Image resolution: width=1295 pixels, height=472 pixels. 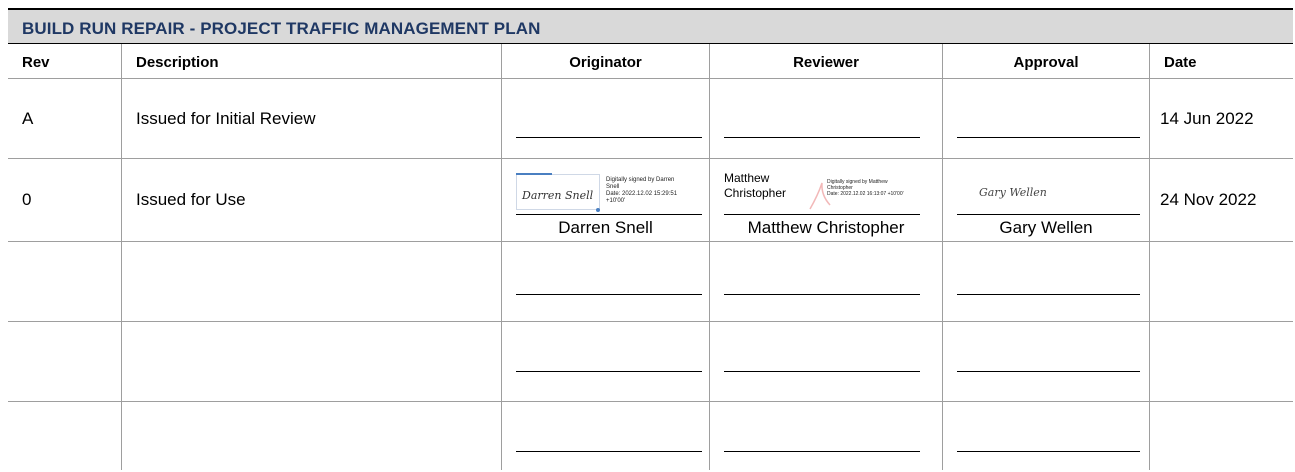 I want to click on table-row, so click(x=650, y=436).